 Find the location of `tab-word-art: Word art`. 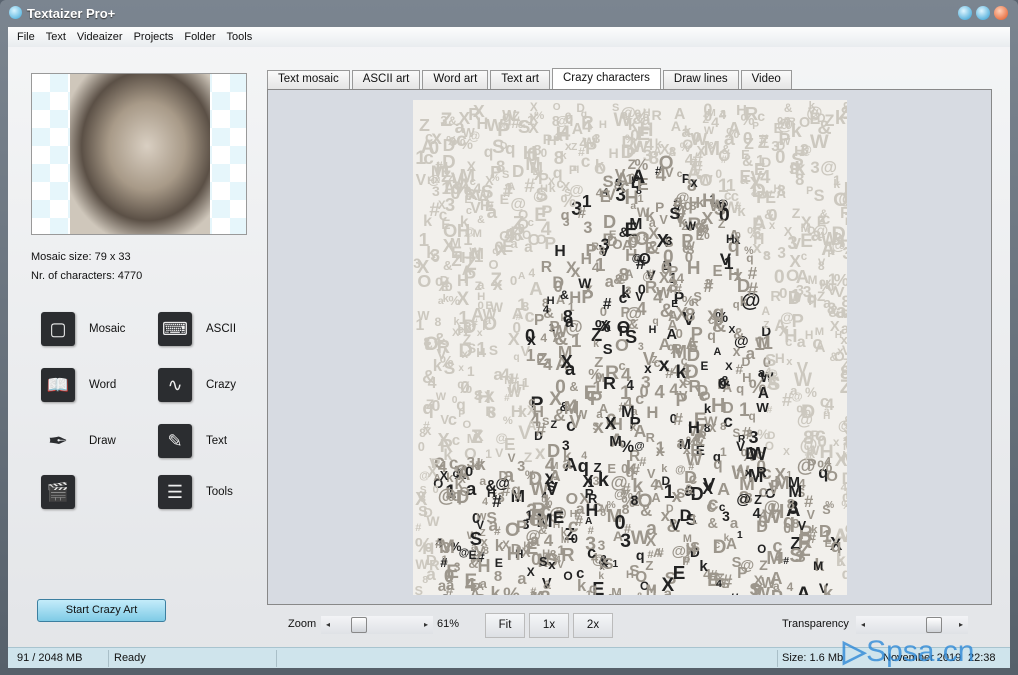

tab-word-art: Word art is located at coordinates (455, 79).